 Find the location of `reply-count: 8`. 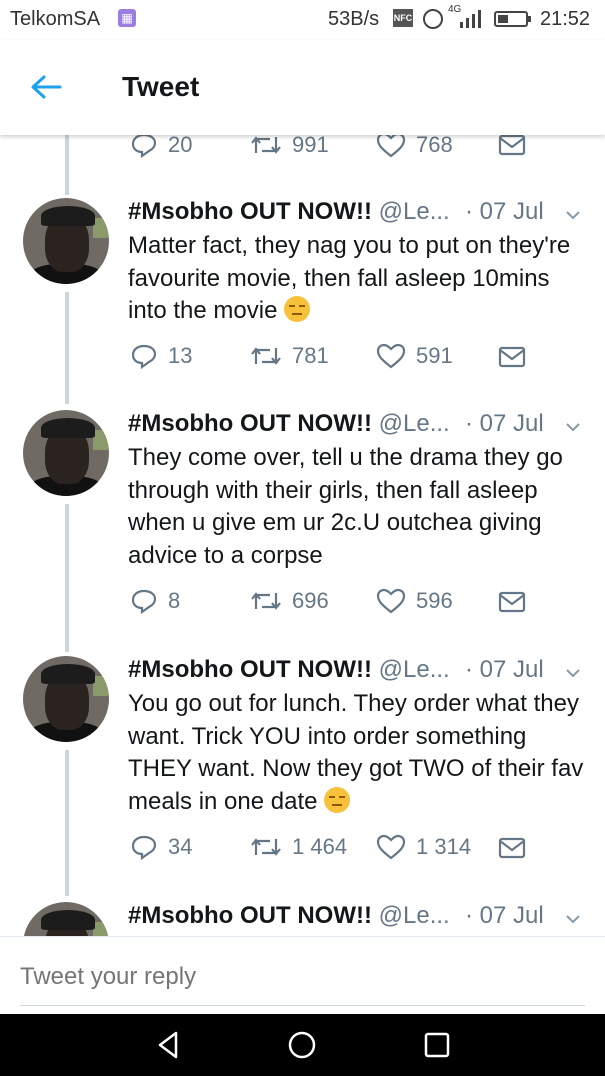

reply-count: 8 is located at coordinates (174, 600).